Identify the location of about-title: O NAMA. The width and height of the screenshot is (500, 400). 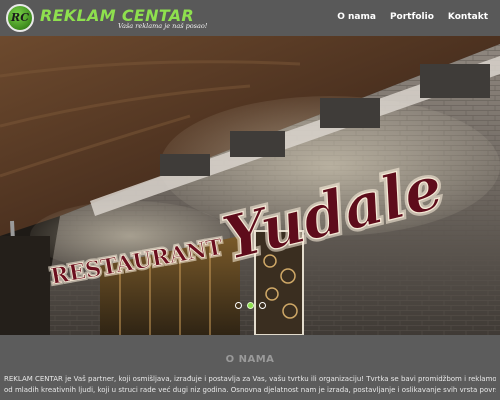
(250, 359).